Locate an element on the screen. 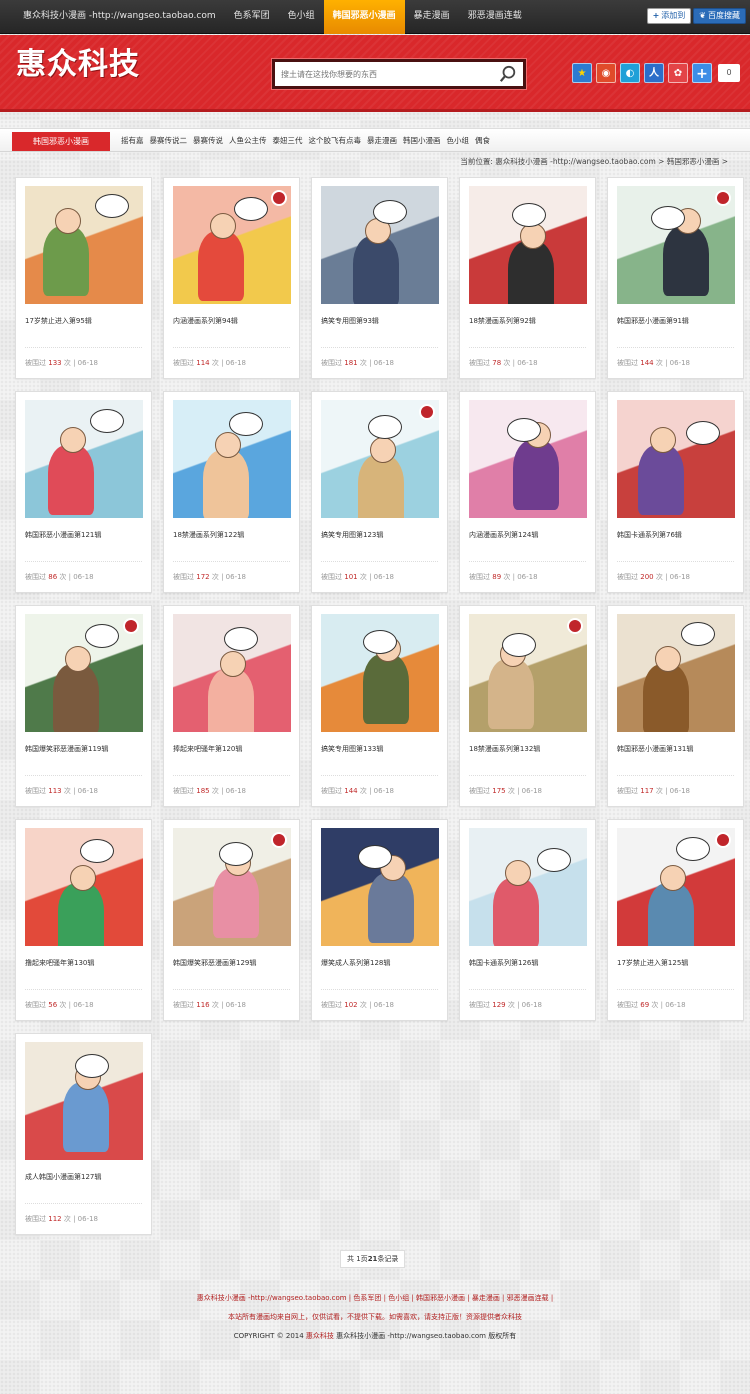  footer-link: 惠众科技小漫画 -http://wangseo.taobao.com is located at coordinates (272, 1298).